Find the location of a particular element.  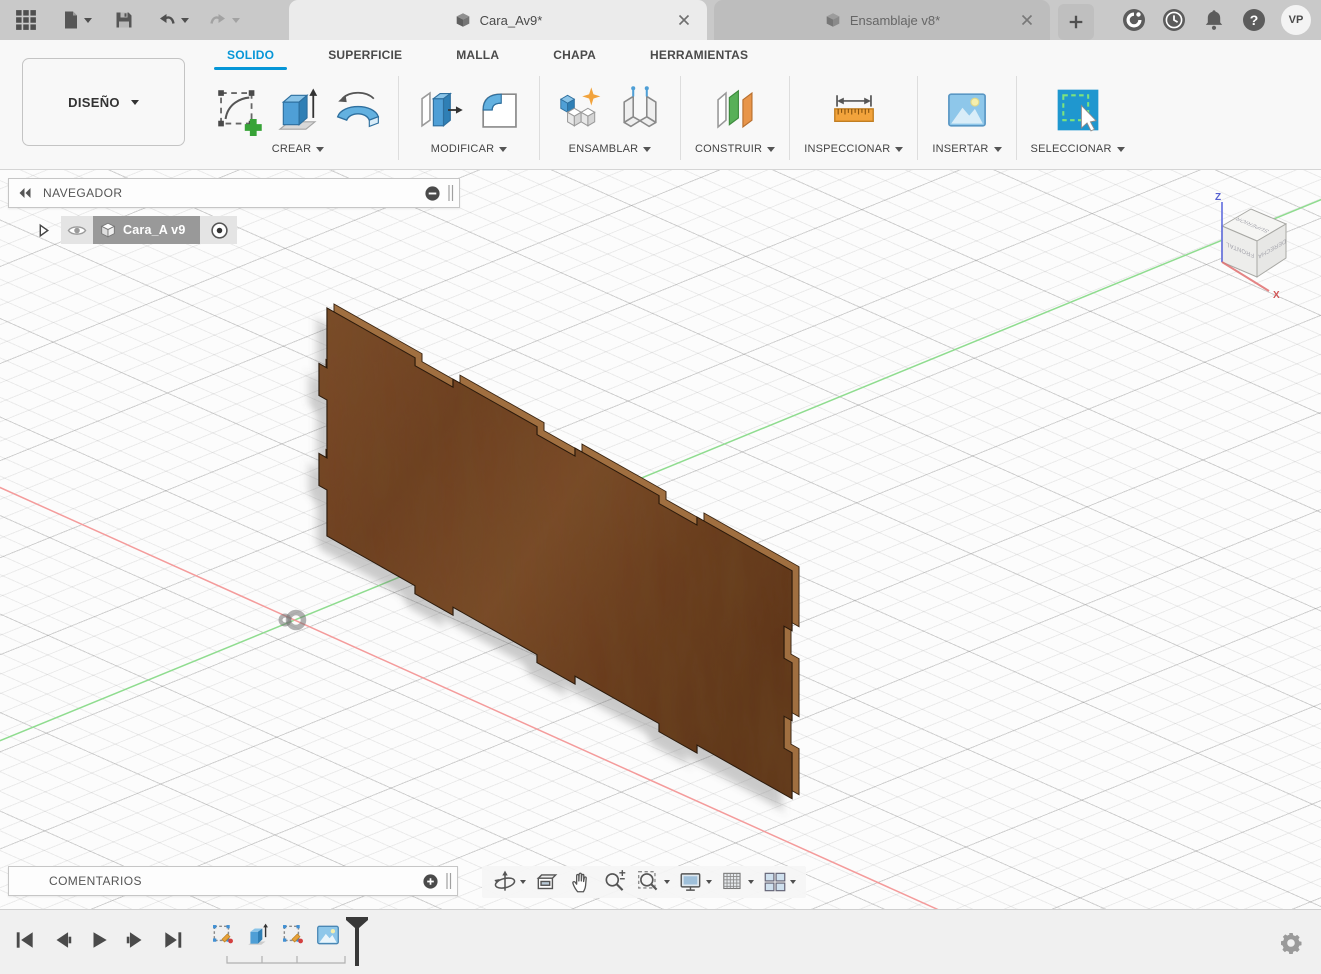

navigation-toolbar is located at coordinates (644, 882).